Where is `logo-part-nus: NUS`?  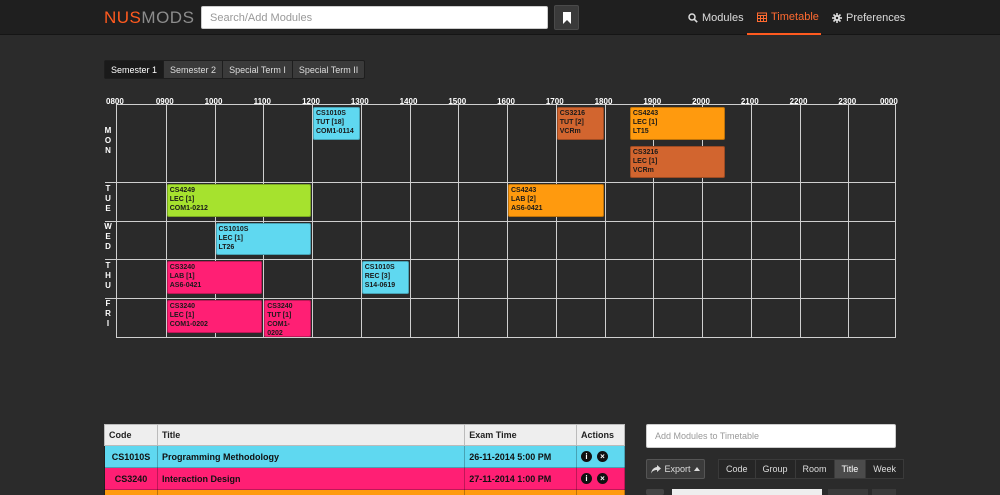
logo-part-nus: NUS is located at coordinates (123, 17).